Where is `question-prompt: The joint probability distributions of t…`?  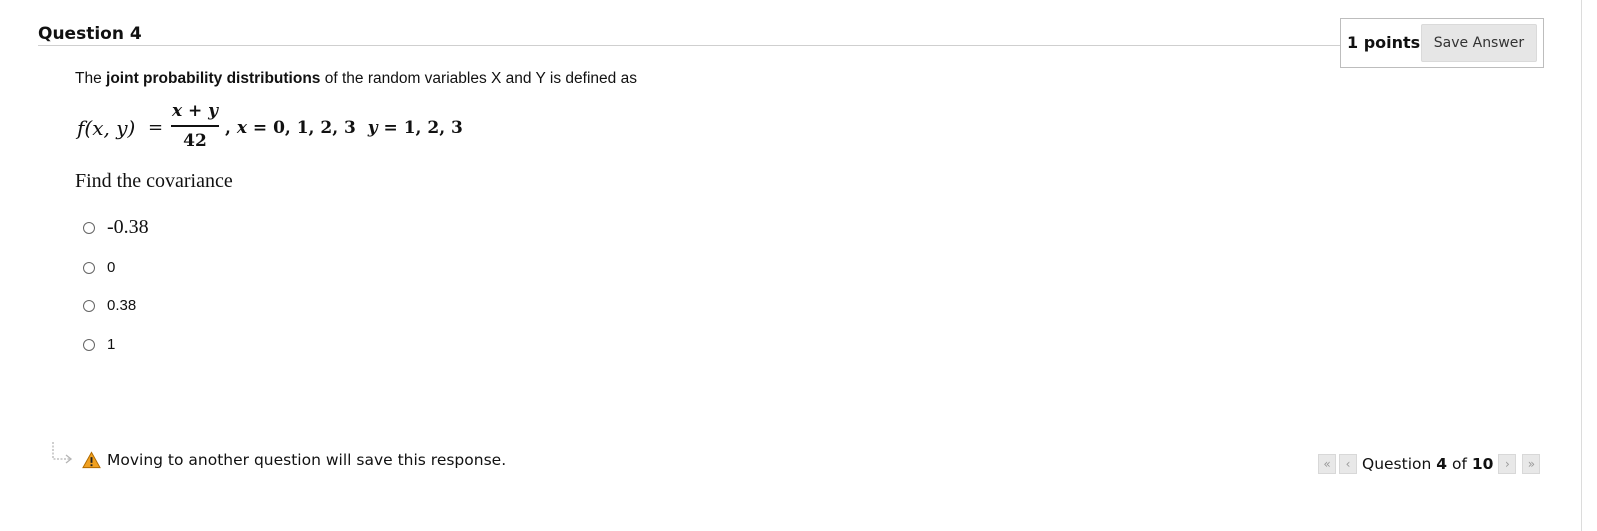
question-prompt: The joint probability distributions of t… is located at coordinates (356, 79).